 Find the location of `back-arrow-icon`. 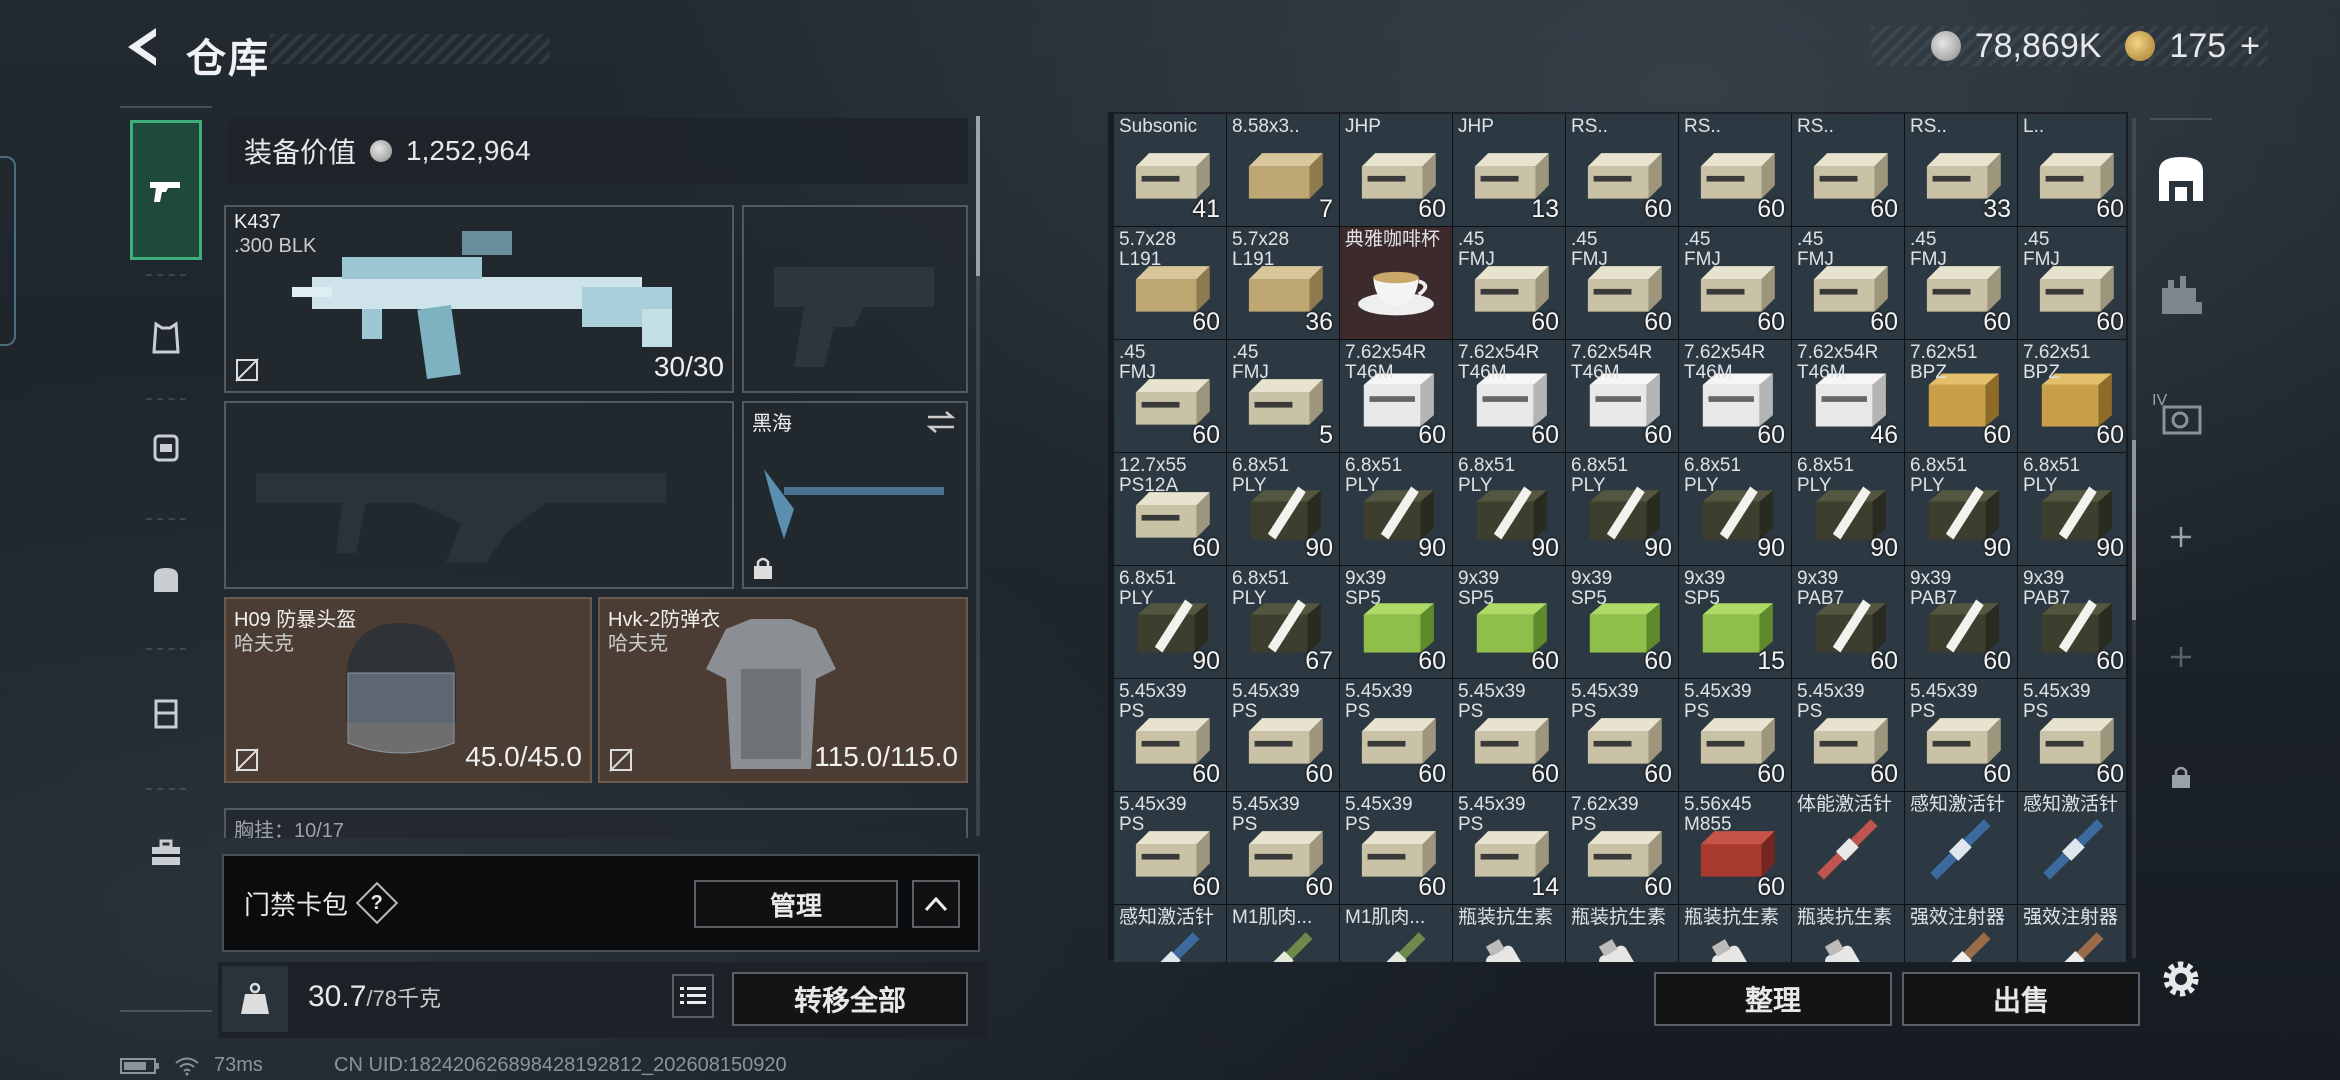

back-arrow-icon is located at coordinates (143, 47).